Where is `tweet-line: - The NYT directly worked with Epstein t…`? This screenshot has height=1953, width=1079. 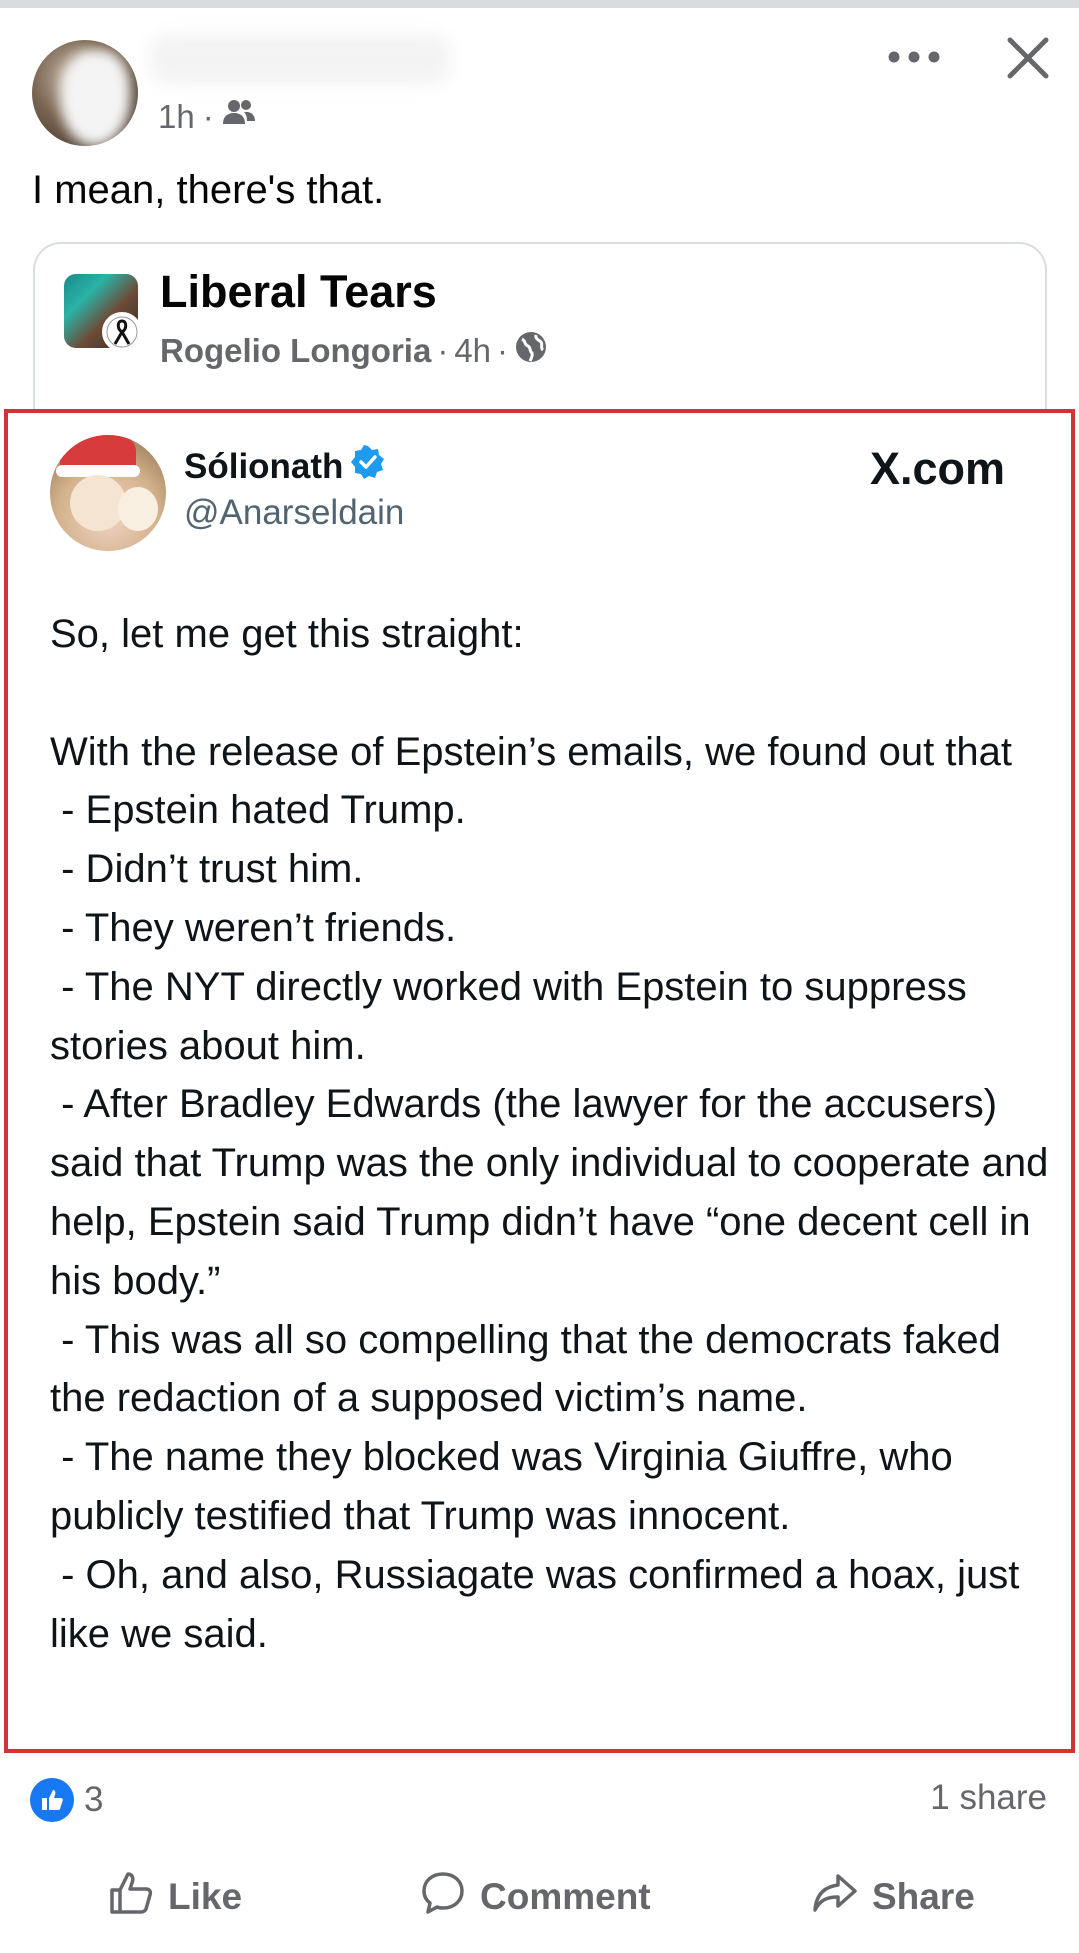
tweet-line: - The NYT directly worked with Epstein t… is located at coordinates (514, 1016).